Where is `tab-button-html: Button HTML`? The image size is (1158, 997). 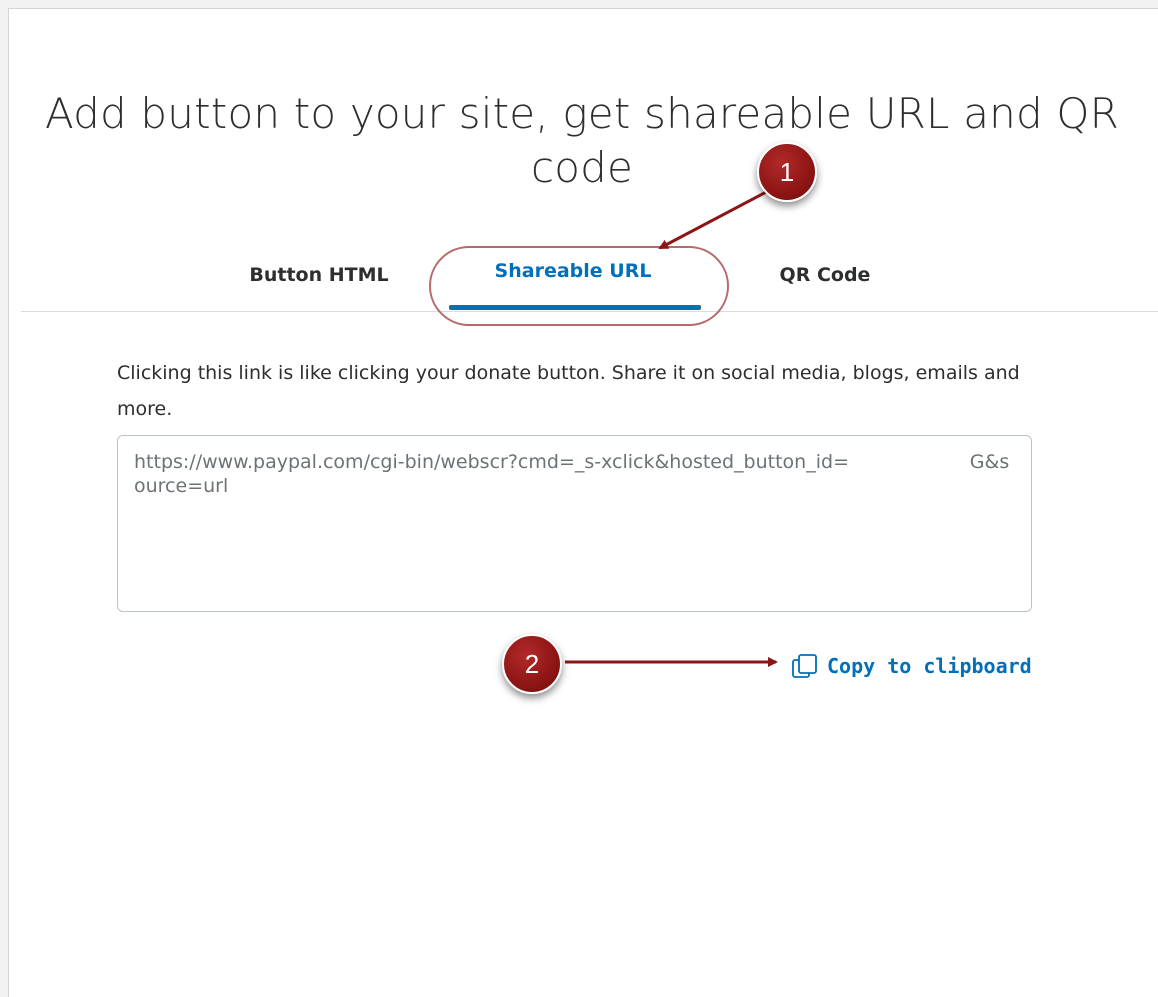 tab-button-html: Button HTML is located at coordinates (319, 282).